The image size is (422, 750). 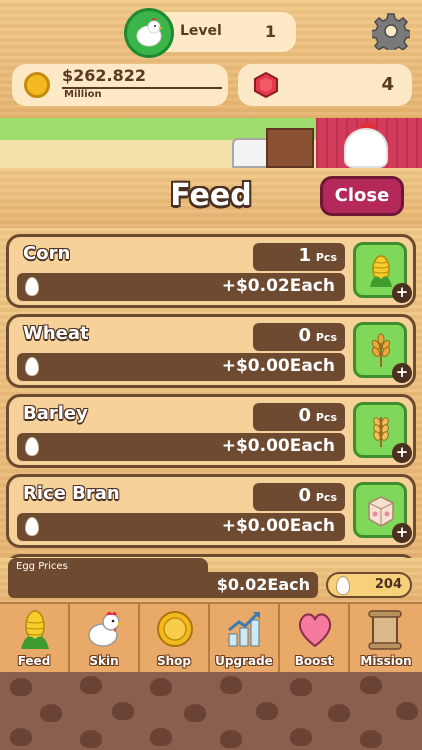 What do you see at coordinates (181, 287) in the screenshot?
I see `feed-item-price-bar: +$0.02Each` at bounding box center [181, 287].